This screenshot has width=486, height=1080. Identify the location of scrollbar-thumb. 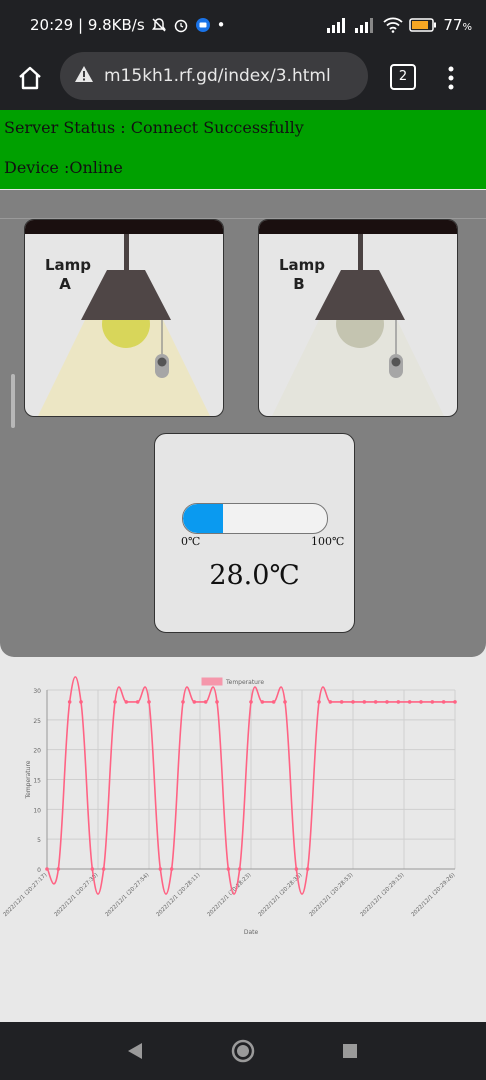
(13, 401).